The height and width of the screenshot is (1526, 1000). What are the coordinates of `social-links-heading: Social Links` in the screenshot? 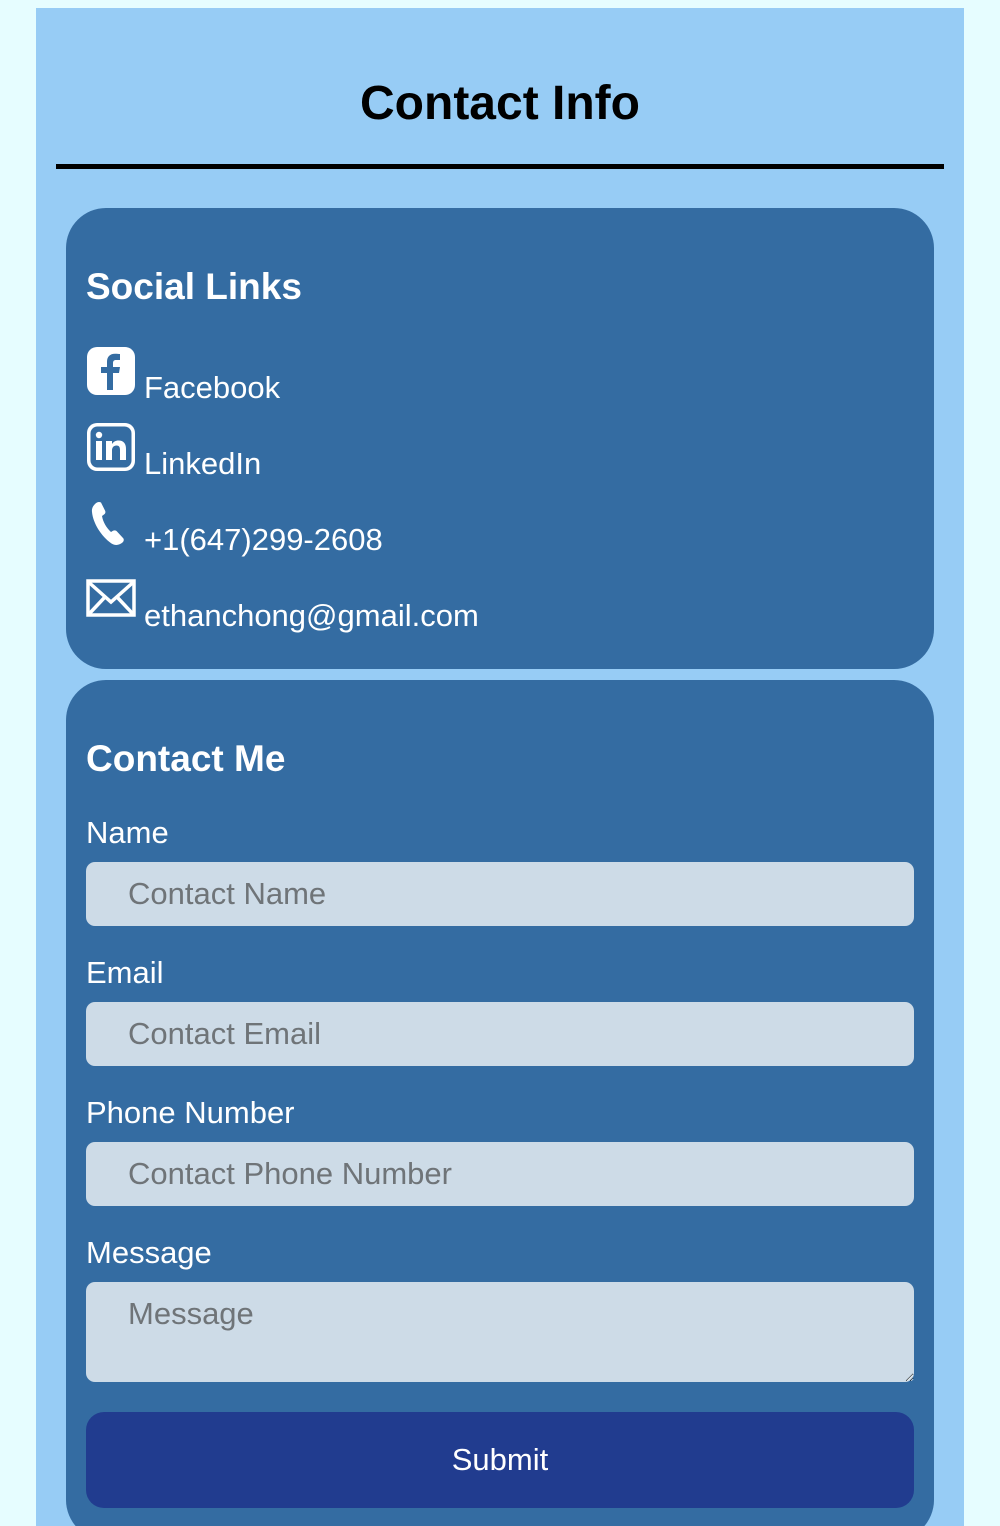 It's located at (194, 286).